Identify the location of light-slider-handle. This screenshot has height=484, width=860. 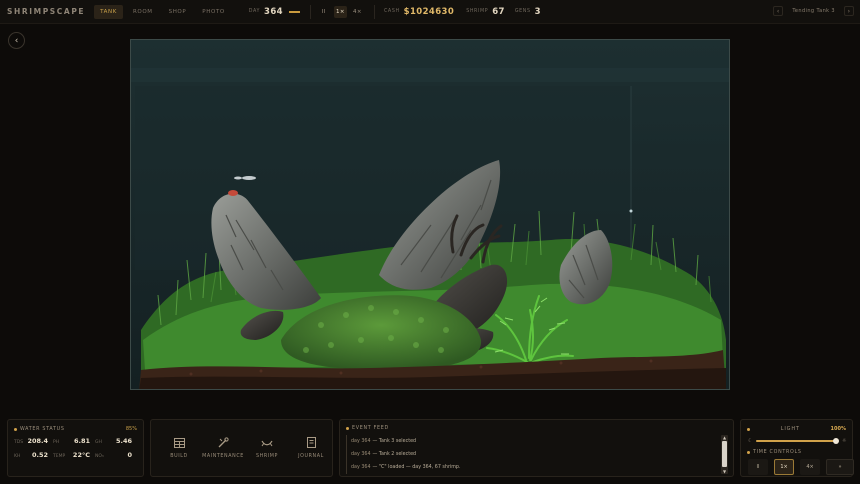
(836, 440).